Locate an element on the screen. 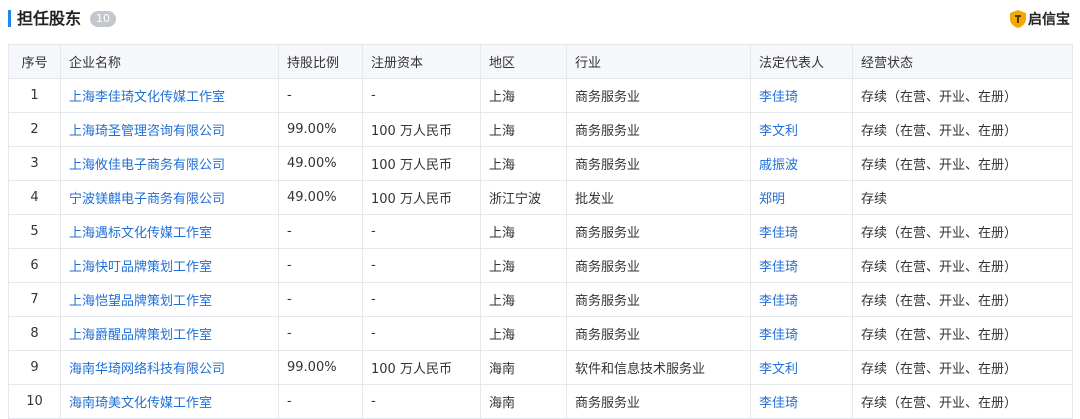 This screenshot has height=419, width=1080. column-header-status: 经营状态 is located at coordinates (962, 61).